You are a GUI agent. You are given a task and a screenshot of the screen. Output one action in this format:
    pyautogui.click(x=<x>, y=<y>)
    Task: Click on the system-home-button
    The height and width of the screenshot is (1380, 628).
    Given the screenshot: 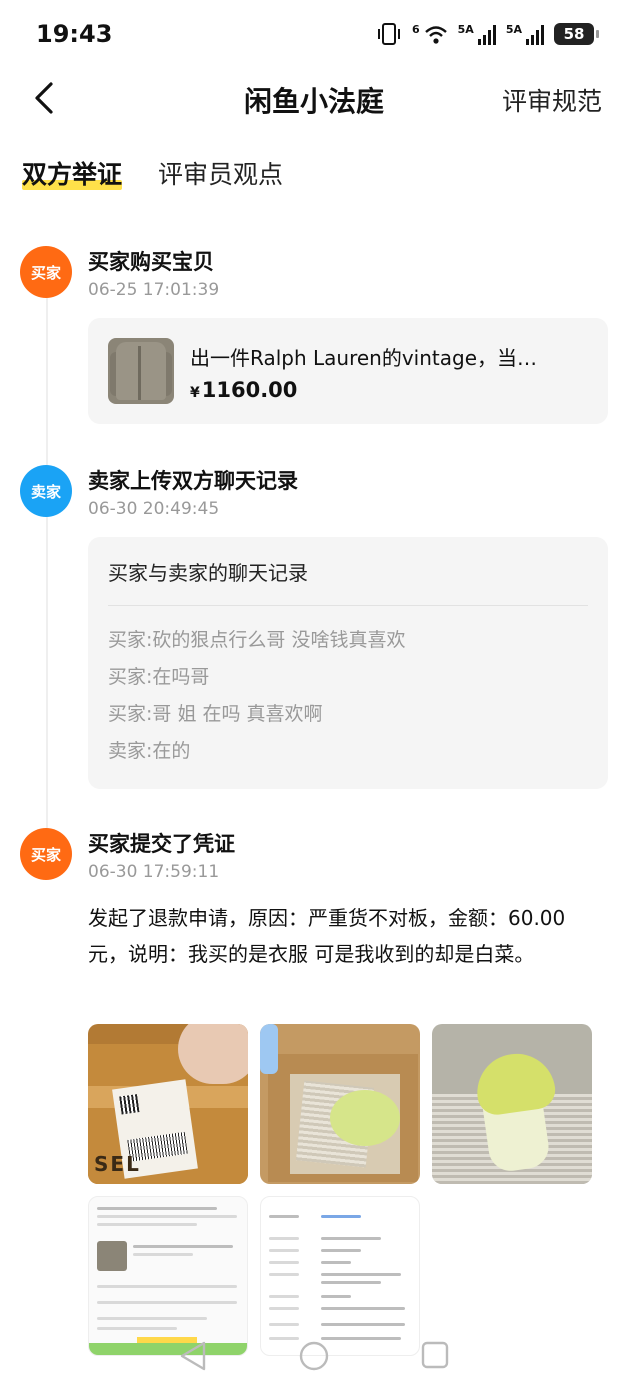 What is the action you would take?
    pyautogui.click(x=314, y=1358)
    